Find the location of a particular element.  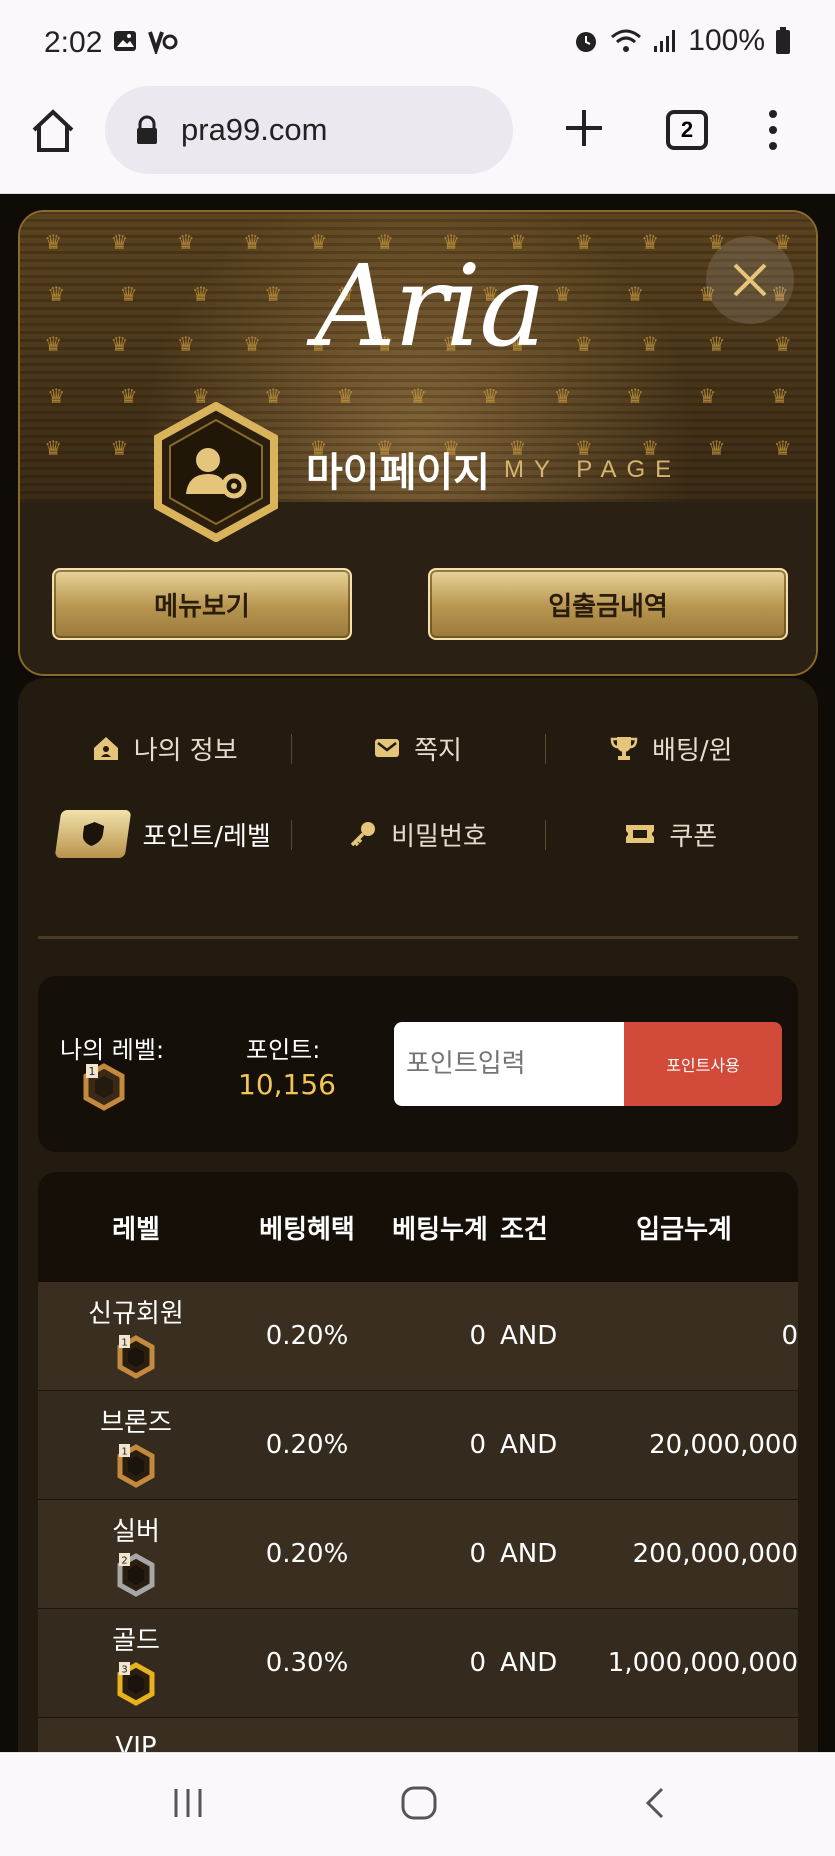

back-icon is located at coordinates (655, 1803).